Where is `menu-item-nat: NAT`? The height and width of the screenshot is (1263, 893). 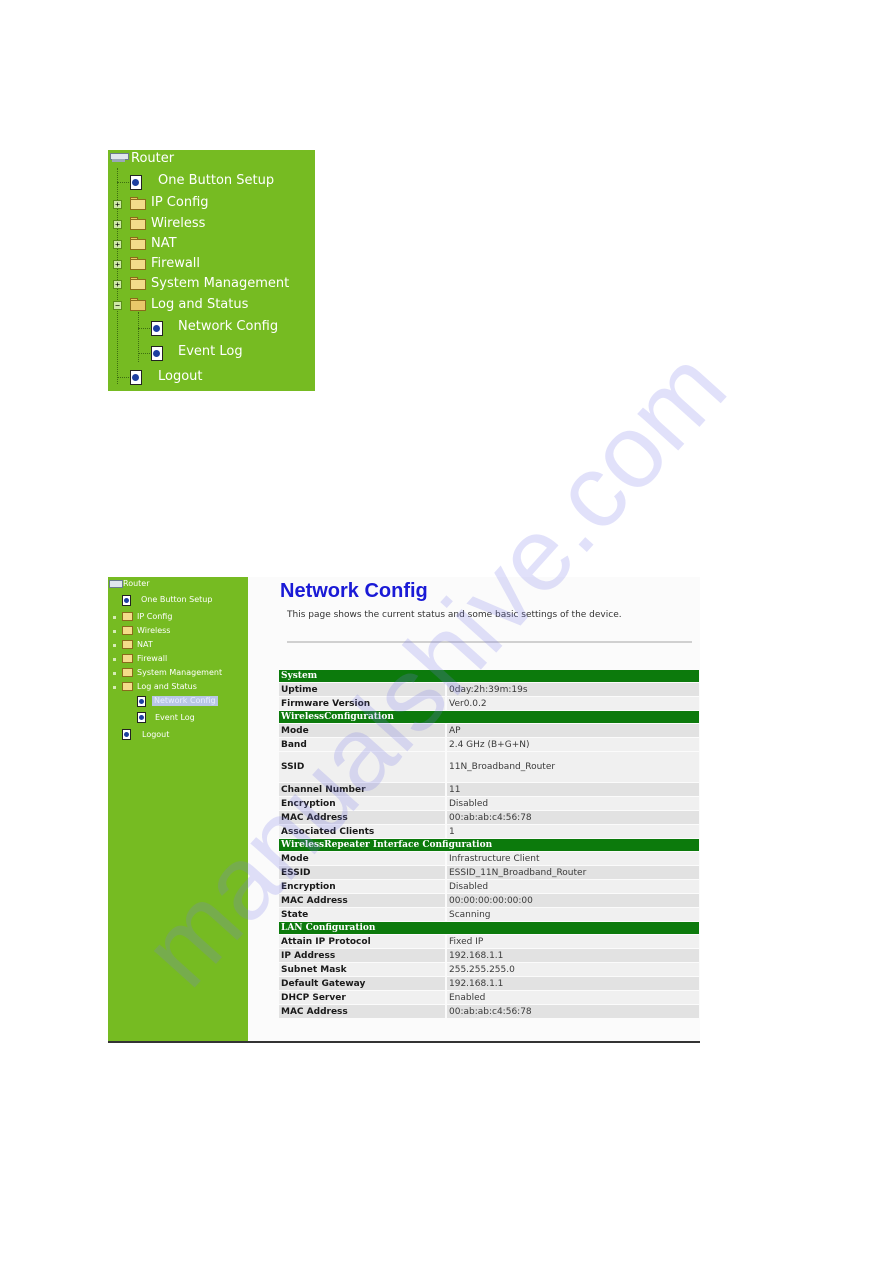
menu-item-nat: NAT is located at coordinates (164, 244).